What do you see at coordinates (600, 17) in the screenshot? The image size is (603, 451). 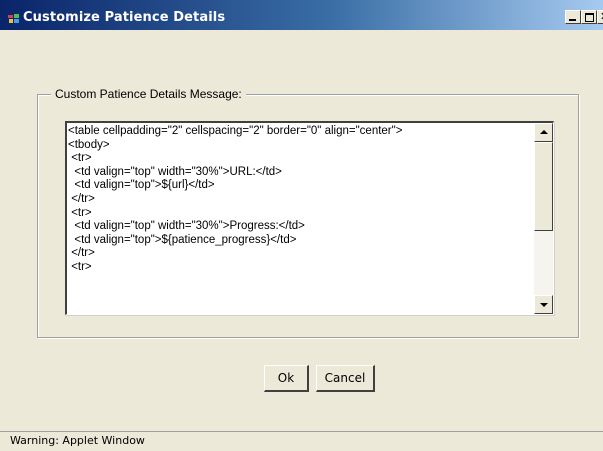 I see `close-button: ✕` at bounding box center [600, 17].